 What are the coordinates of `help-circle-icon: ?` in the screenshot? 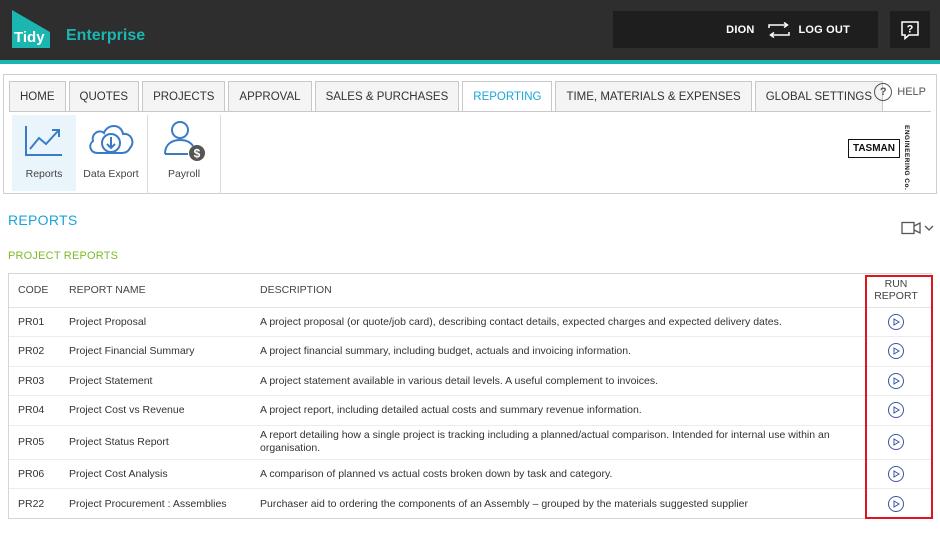 It's located at (883, 92).